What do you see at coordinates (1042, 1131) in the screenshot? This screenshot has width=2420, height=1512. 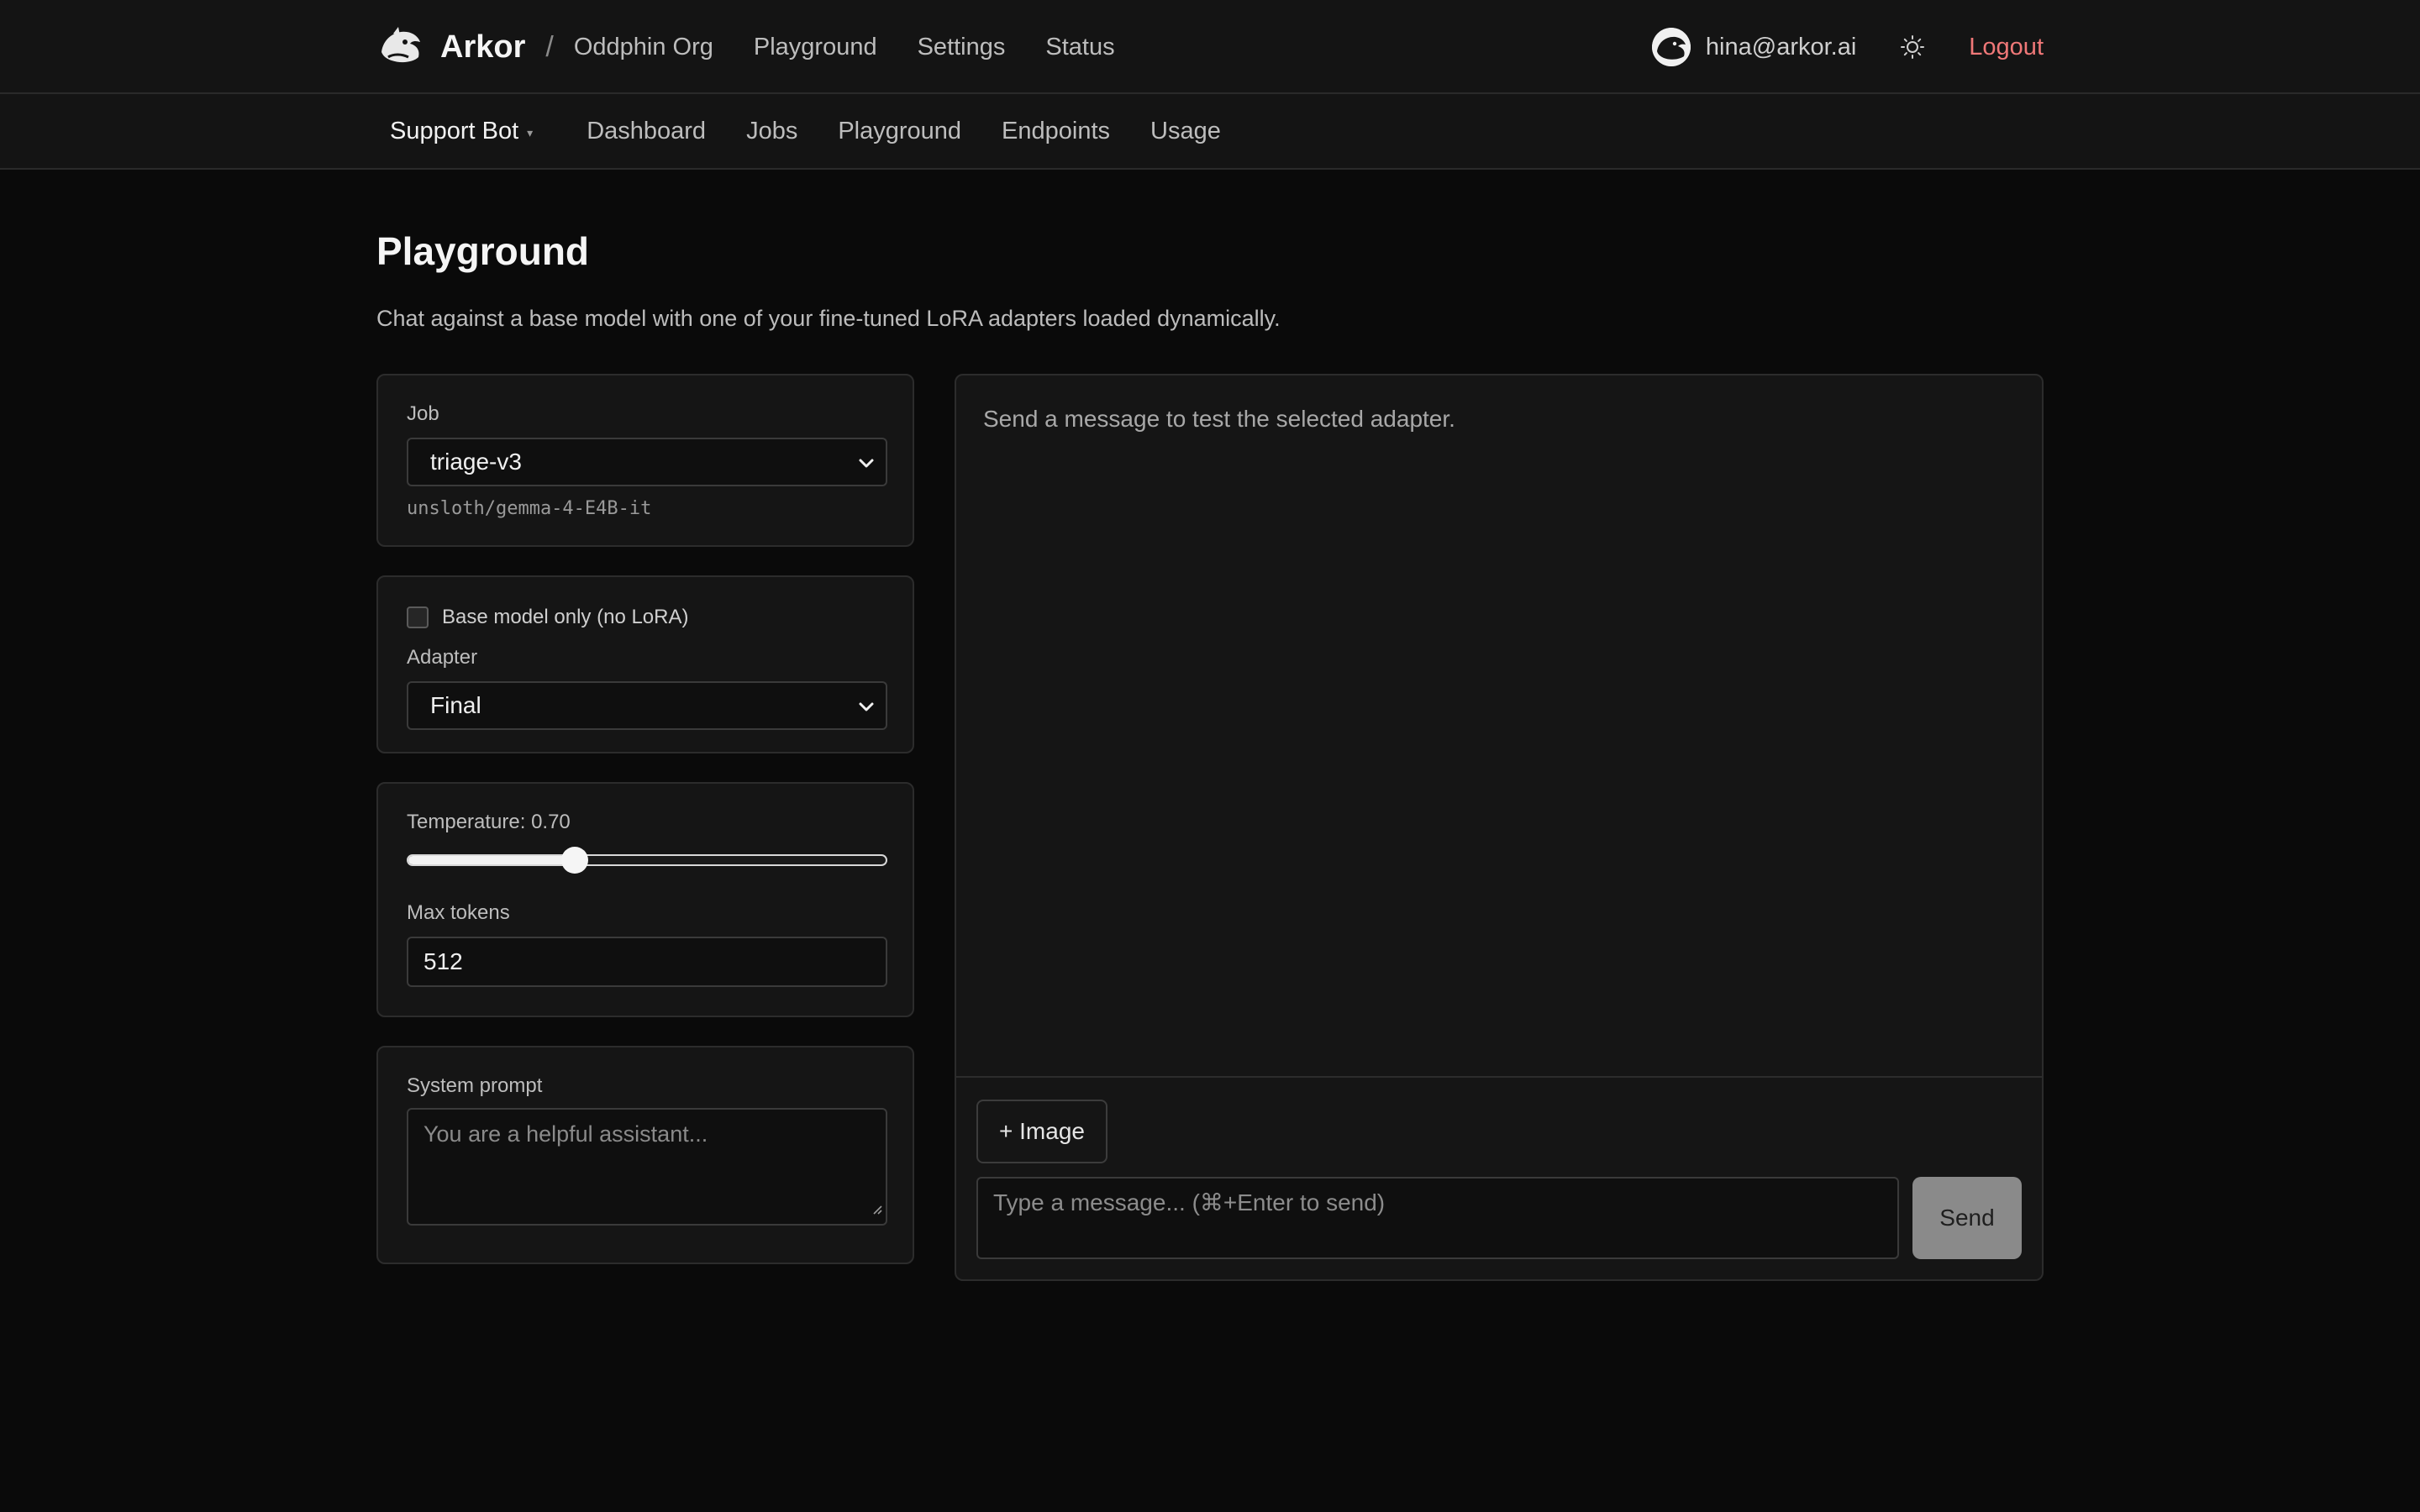 I see `add-image-button: + Image` at bounding box center [1042, 1131].